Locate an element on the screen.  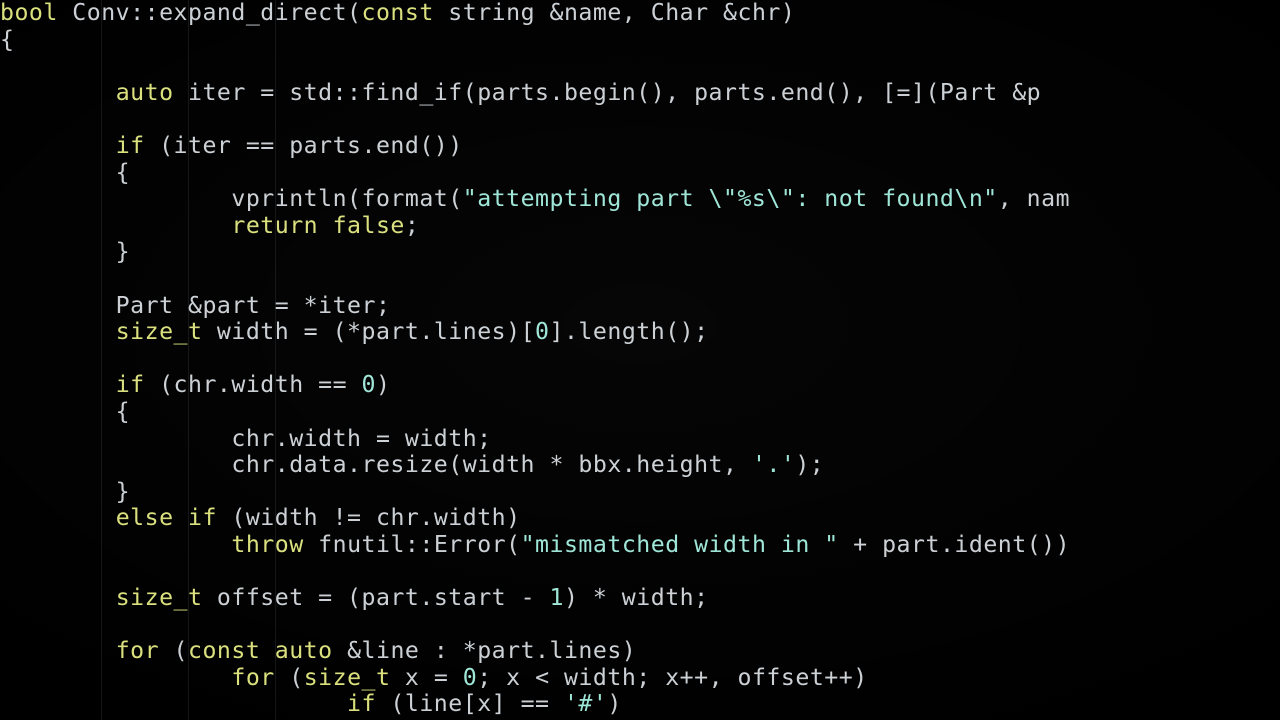
code-token-id: string &name, Char &chr) is located at coordinates (614, 13).